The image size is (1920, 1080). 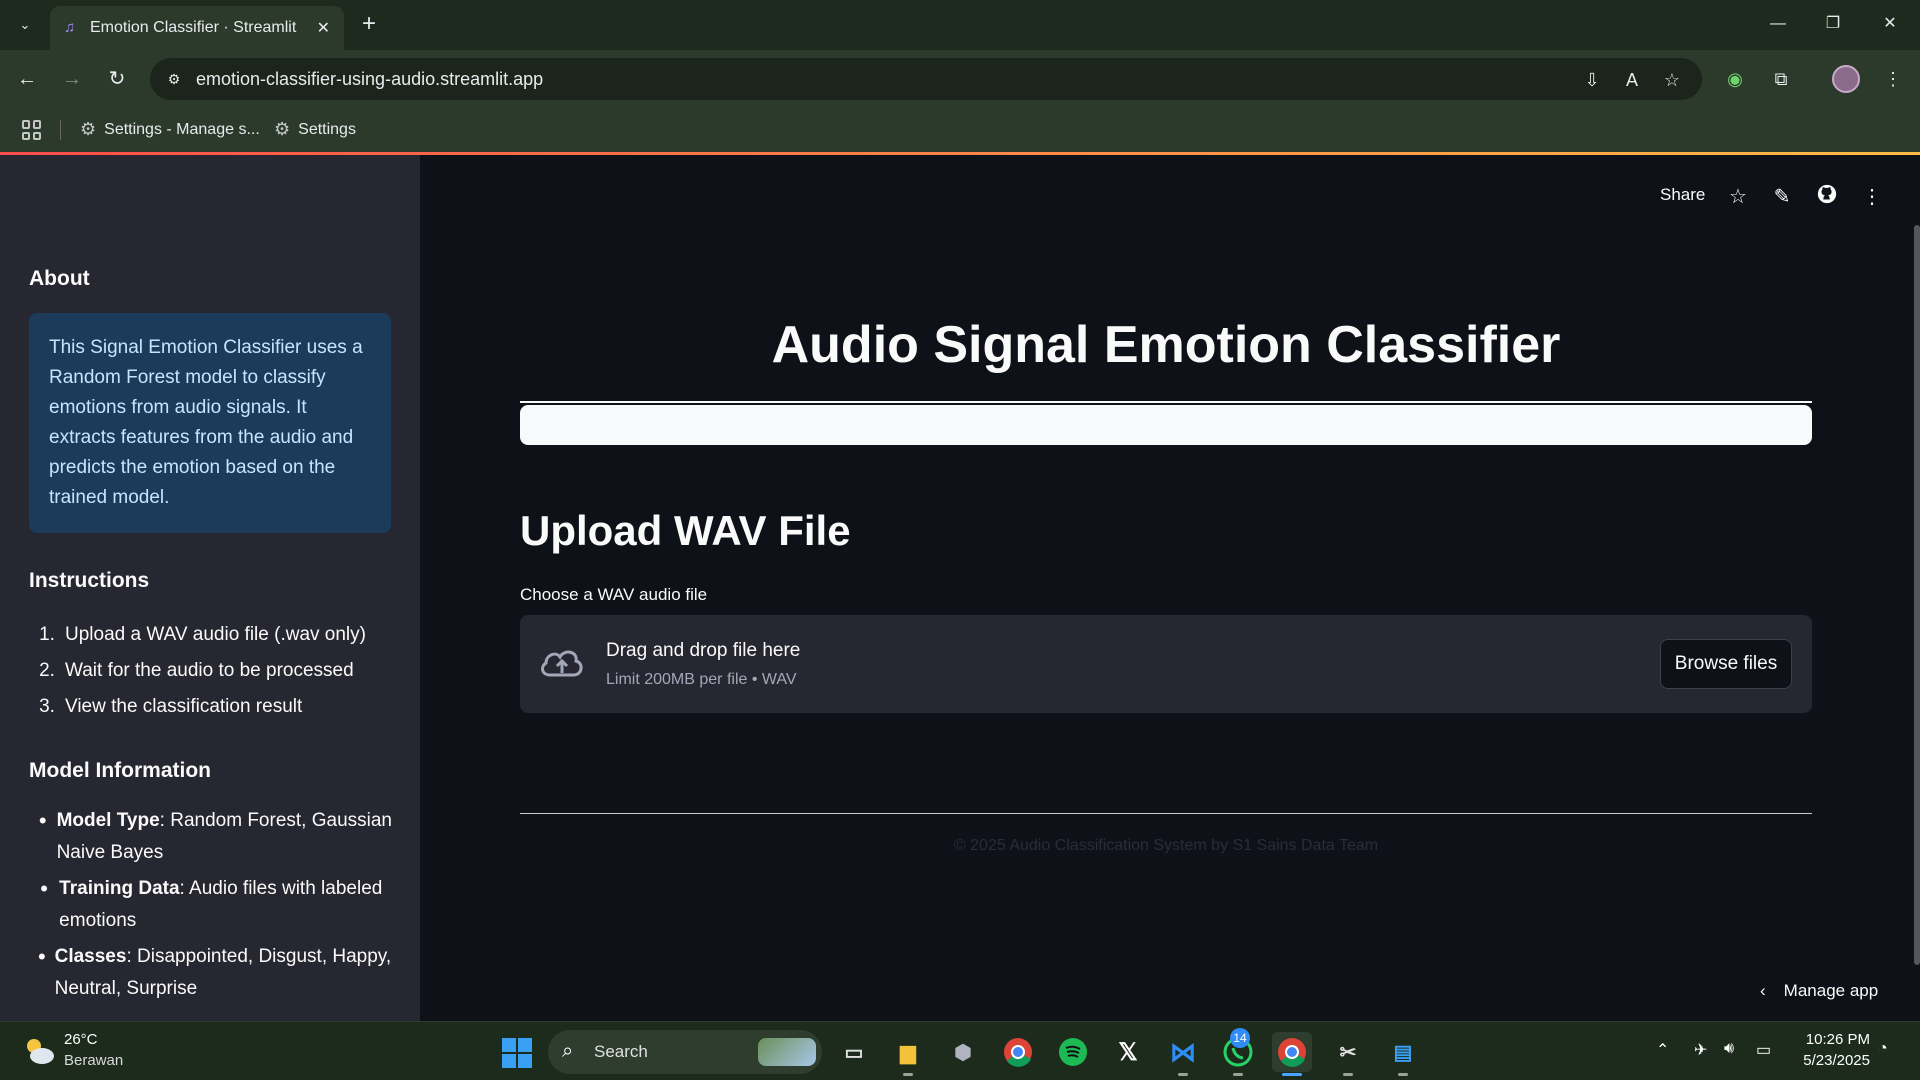 What do you see at coordinates (1726, 664) in the screenshot?
I see `browse-files-button: Browse files` at bounding box center [1726, 664].